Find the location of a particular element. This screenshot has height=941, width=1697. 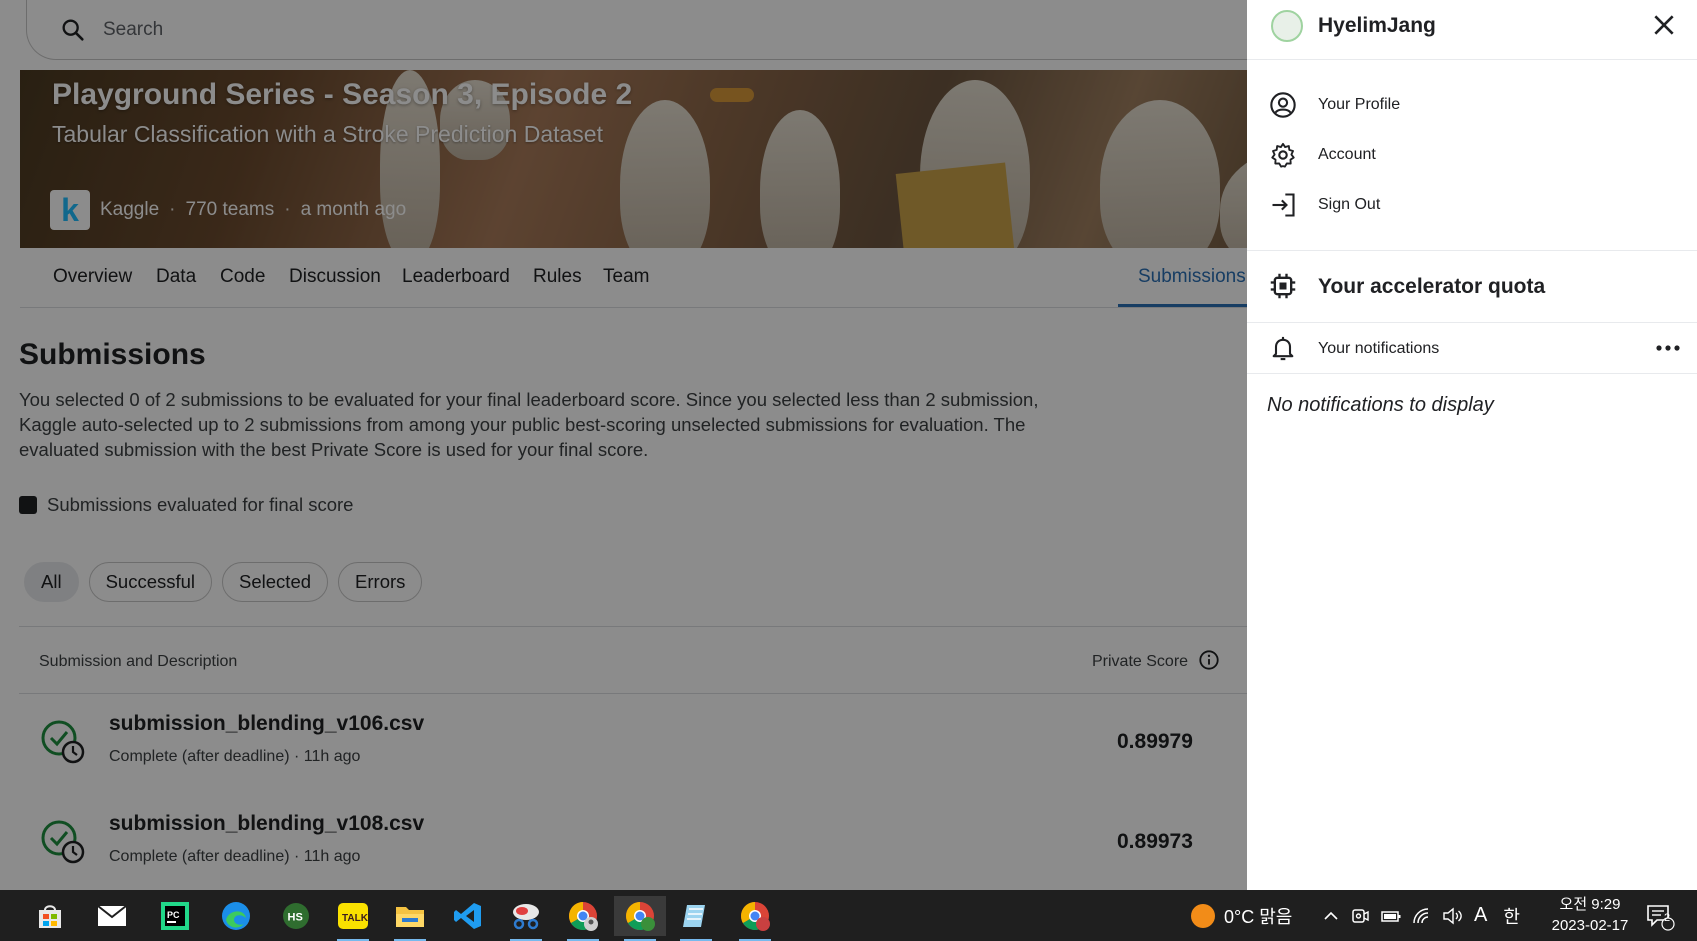

notification-center-icon is located at coordinates (1661, 917).